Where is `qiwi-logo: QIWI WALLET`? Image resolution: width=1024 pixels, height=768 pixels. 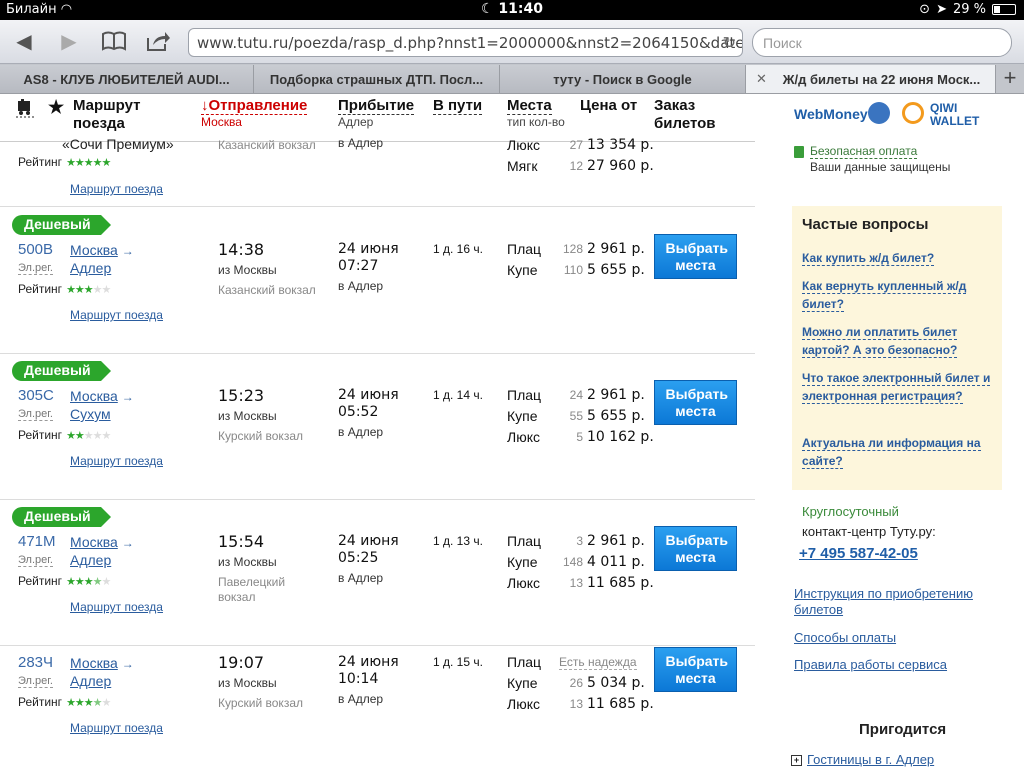
qiwi-logo: QIWI WALLET is located at coordinates (955, 114).